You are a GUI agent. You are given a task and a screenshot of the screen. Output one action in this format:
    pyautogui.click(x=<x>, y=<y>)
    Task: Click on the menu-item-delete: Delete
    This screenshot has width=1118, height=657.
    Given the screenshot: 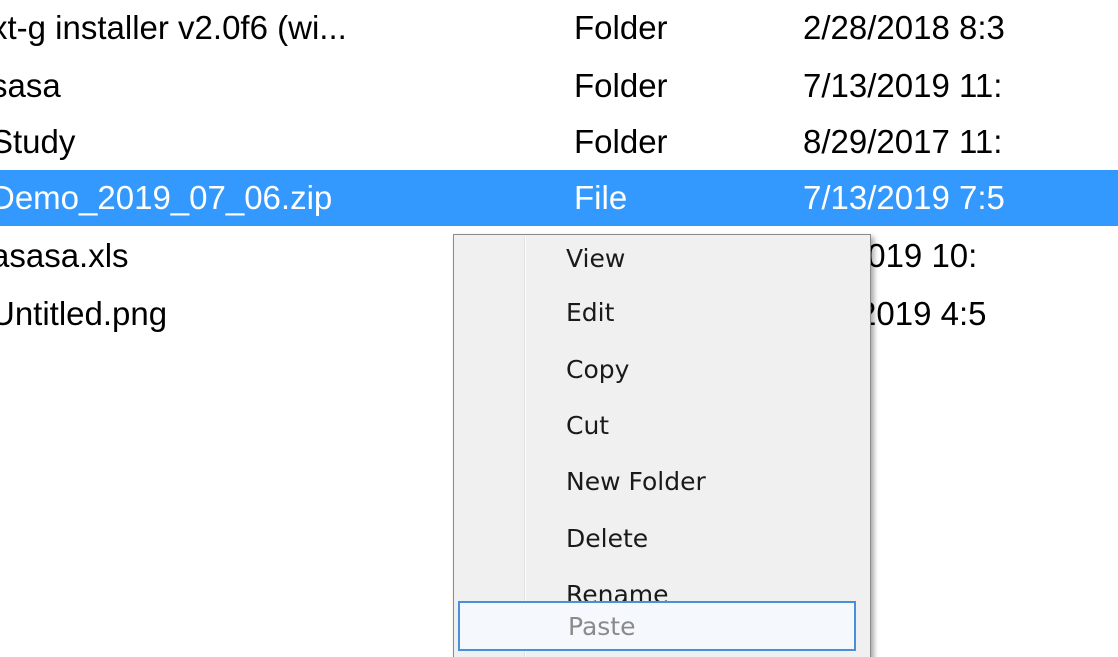 What is the action you would take?
    pyautogui.click(x=657, y=540)
    